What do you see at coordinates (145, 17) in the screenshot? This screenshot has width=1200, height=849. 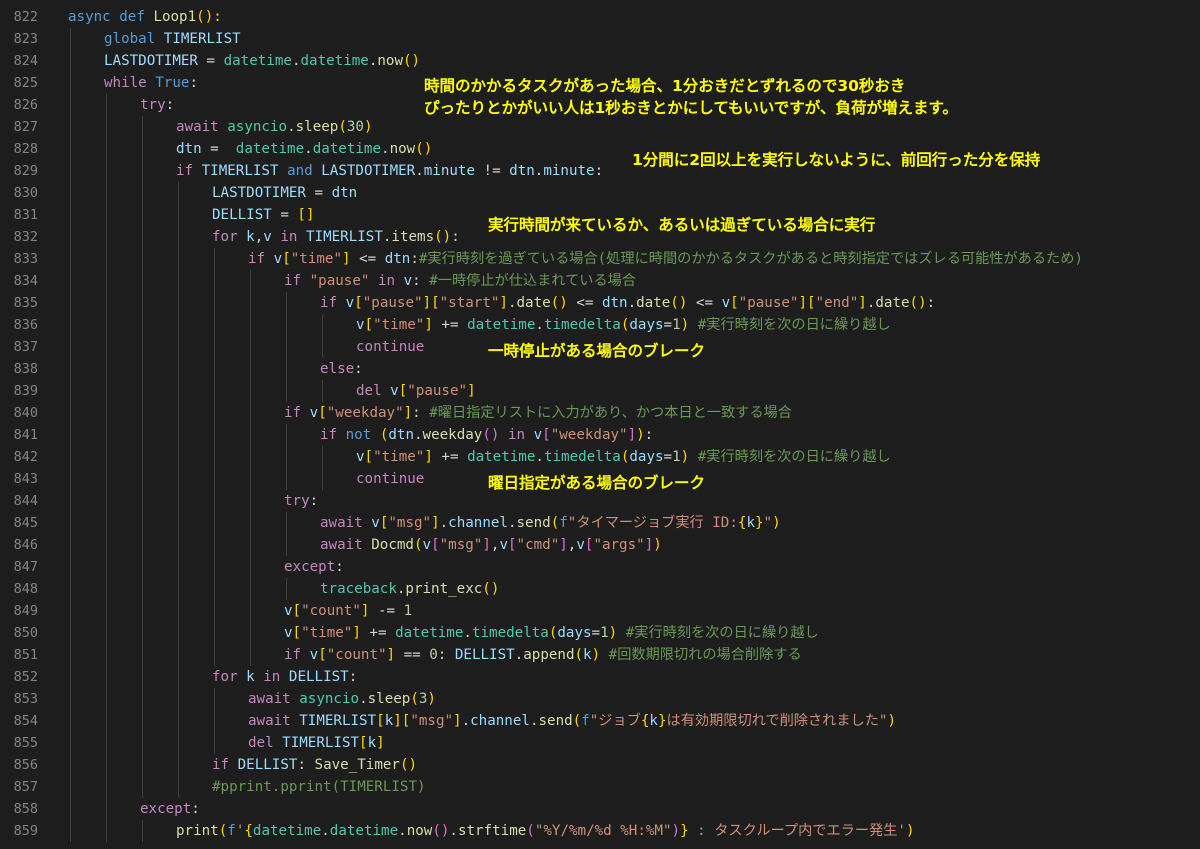 I see `code-text: async def Loop1():` at bounding box center [145, 17].